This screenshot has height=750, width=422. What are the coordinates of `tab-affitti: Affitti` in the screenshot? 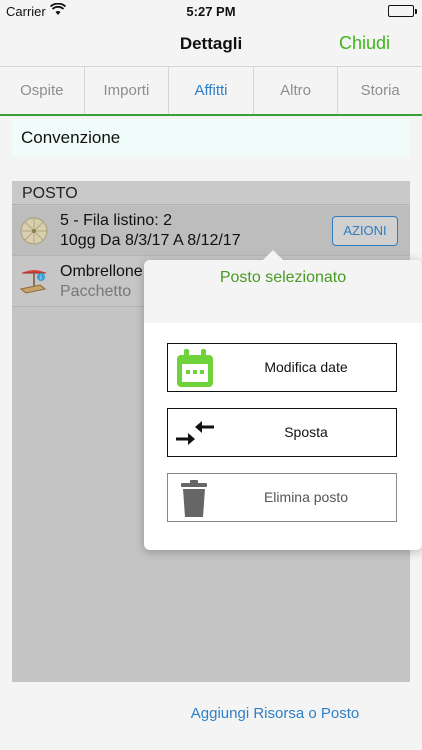 It's located at (211, 90).